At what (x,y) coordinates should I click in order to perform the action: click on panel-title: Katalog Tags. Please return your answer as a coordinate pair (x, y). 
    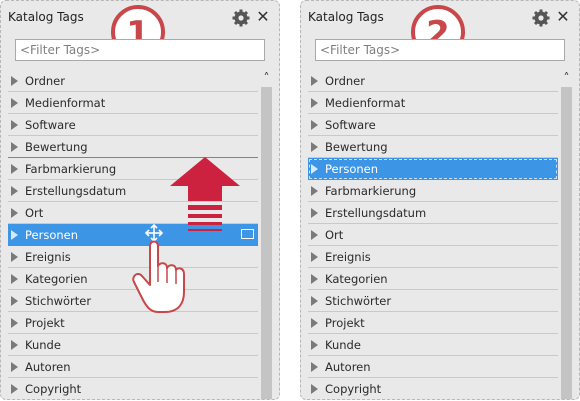
    Looking at the image, I should click on (346, 17).